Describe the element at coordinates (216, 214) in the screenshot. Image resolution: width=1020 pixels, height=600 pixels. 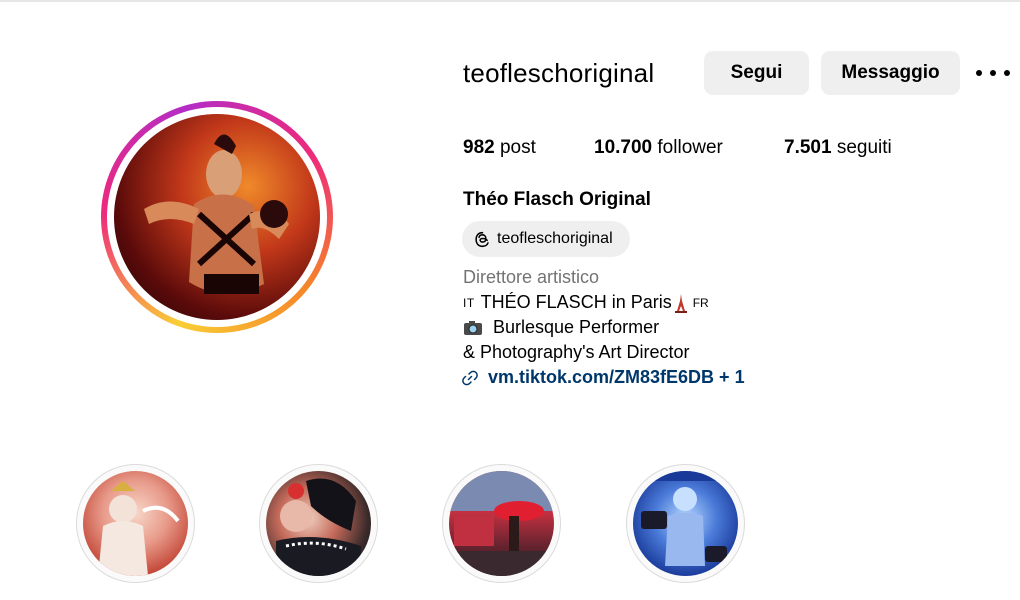
I see `avatar-photo-illustration` at that location.